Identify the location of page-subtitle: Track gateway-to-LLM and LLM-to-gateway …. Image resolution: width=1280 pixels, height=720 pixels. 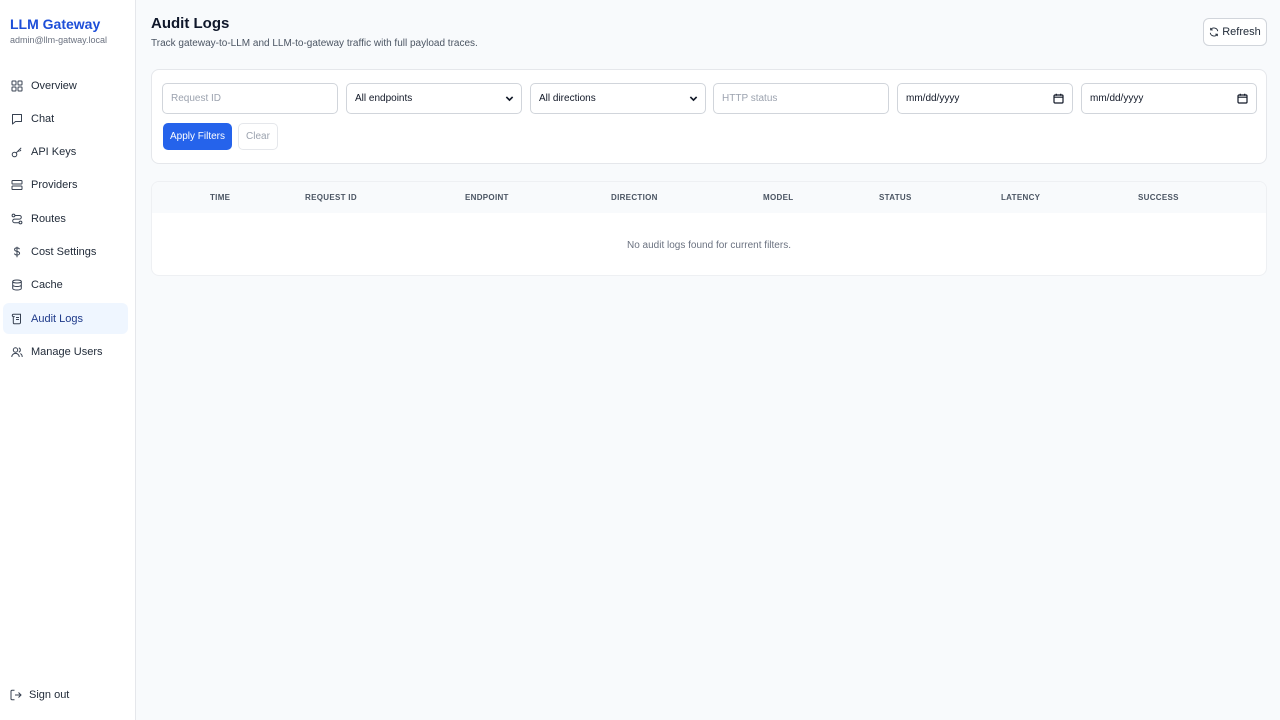
(314, 43).